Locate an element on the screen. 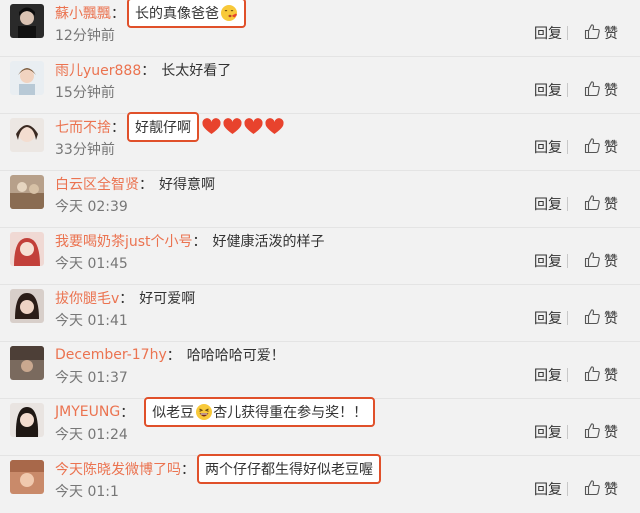 The width and height of the screenshot is (640, 513). highlighted-comment: 长的真像爸爸 is located at coordinates (186, 14).